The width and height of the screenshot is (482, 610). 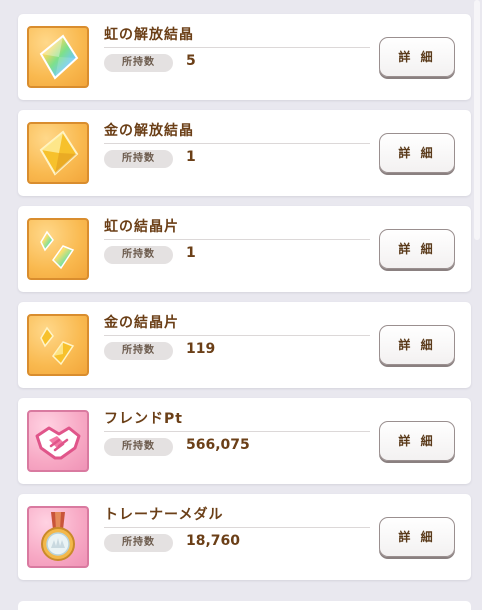 I want to click on item-name: 金の解放結晶, so click(x=149, y=131).